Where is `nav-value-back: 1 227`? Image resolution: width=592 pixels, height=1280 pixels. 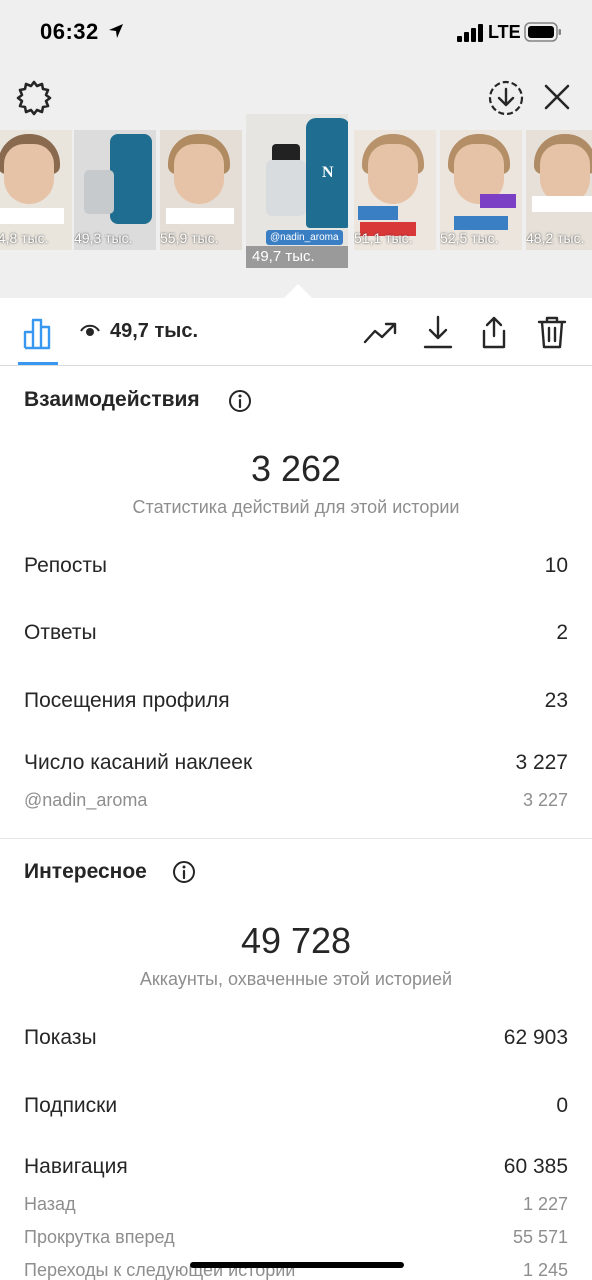
nav-value-back: 1 227 is located at coordinates (545, 1204).